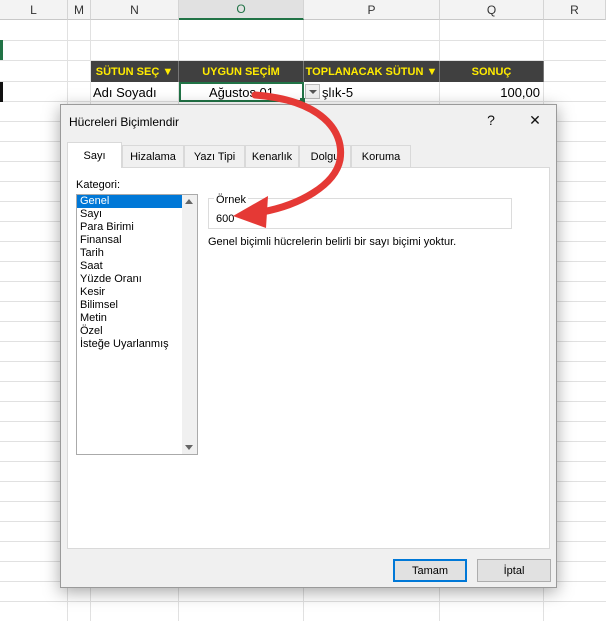 This screenshot has height=621, width=606. What do you see at coordinates (491, 120) in the screenshot?
I see `help-button: ?` at bounding box center [491, 120].